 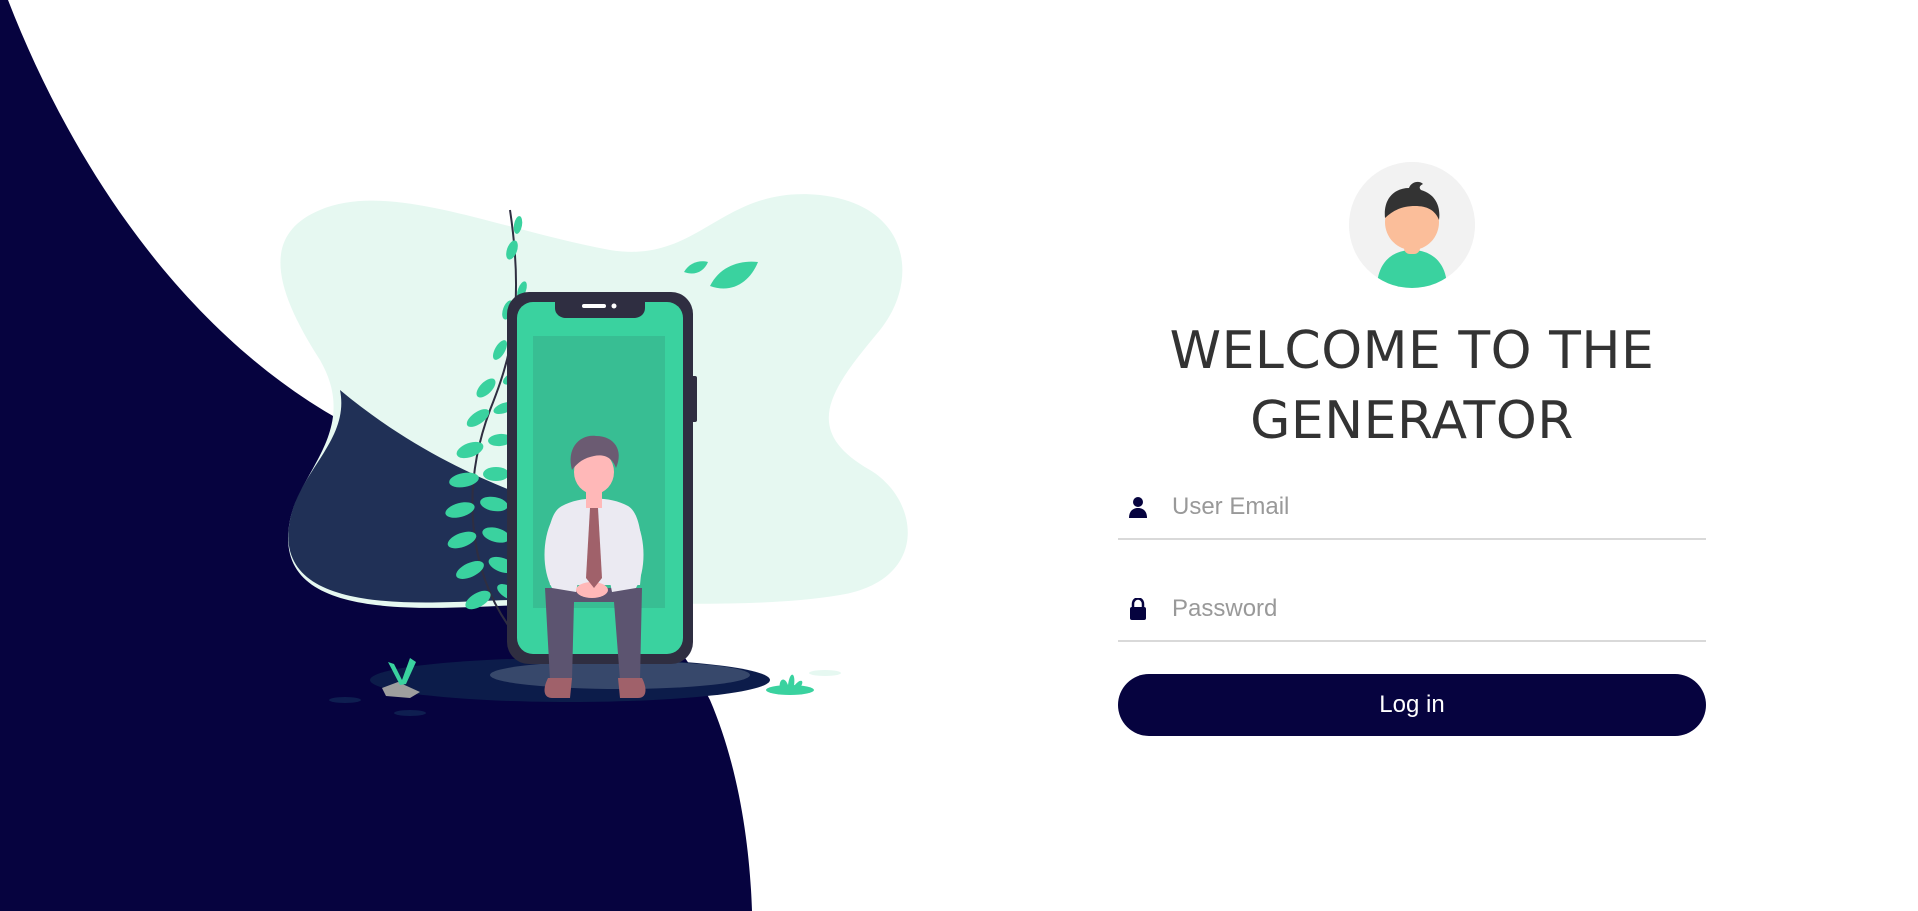 What do you see at coordinates (1412, 386) in the screenshot?
I see `page-title: WELCOME TO THE GENERATOR` at bounding box center [1412, 386].